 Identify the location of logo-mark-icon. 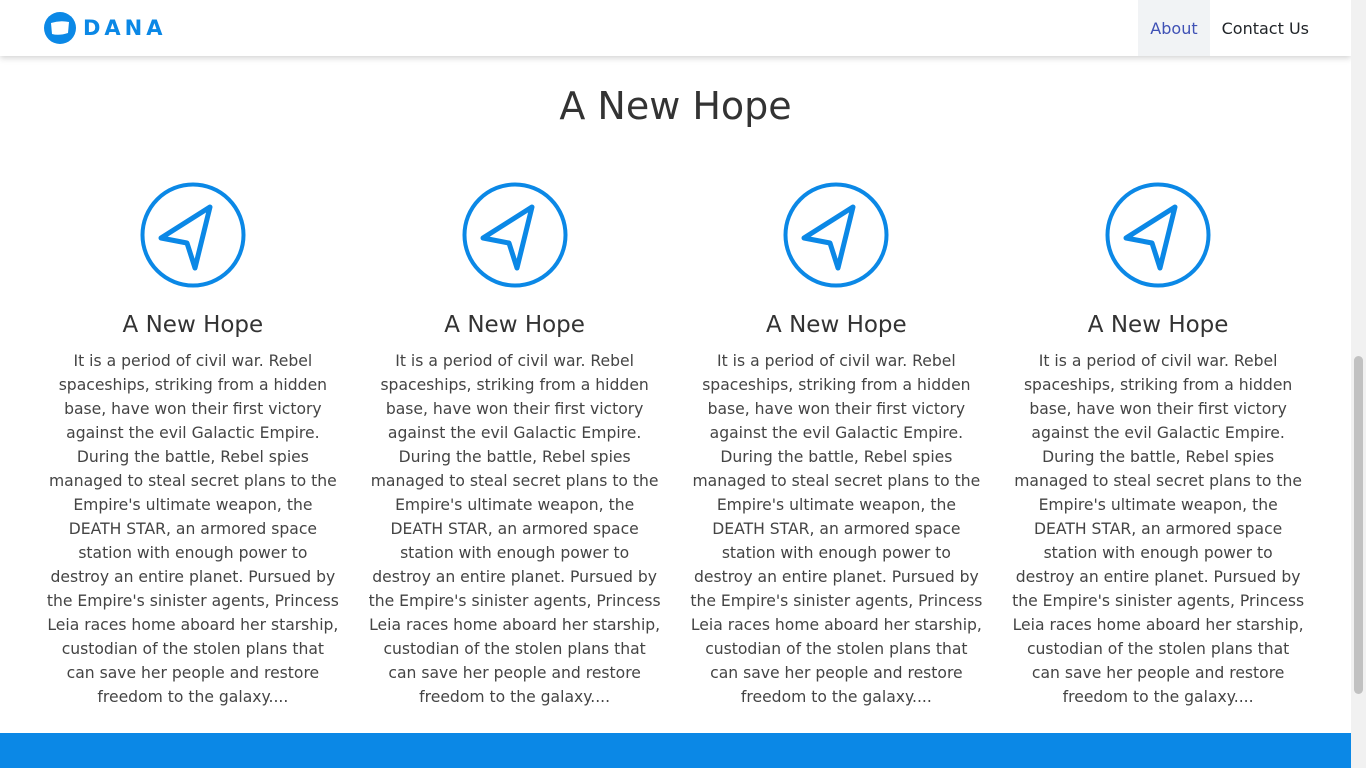
(60, 28).